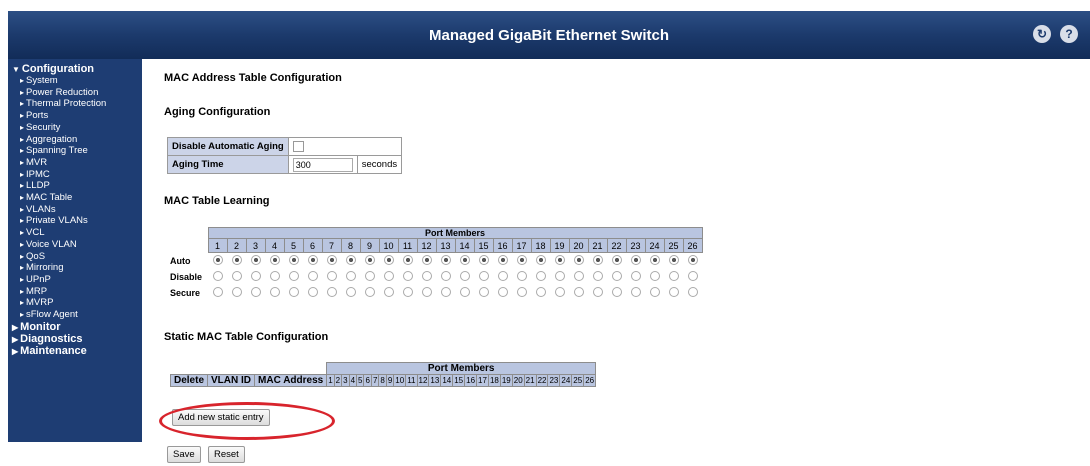  I want to click on sidebar-item-system: ▸ System, so click(75, 81).